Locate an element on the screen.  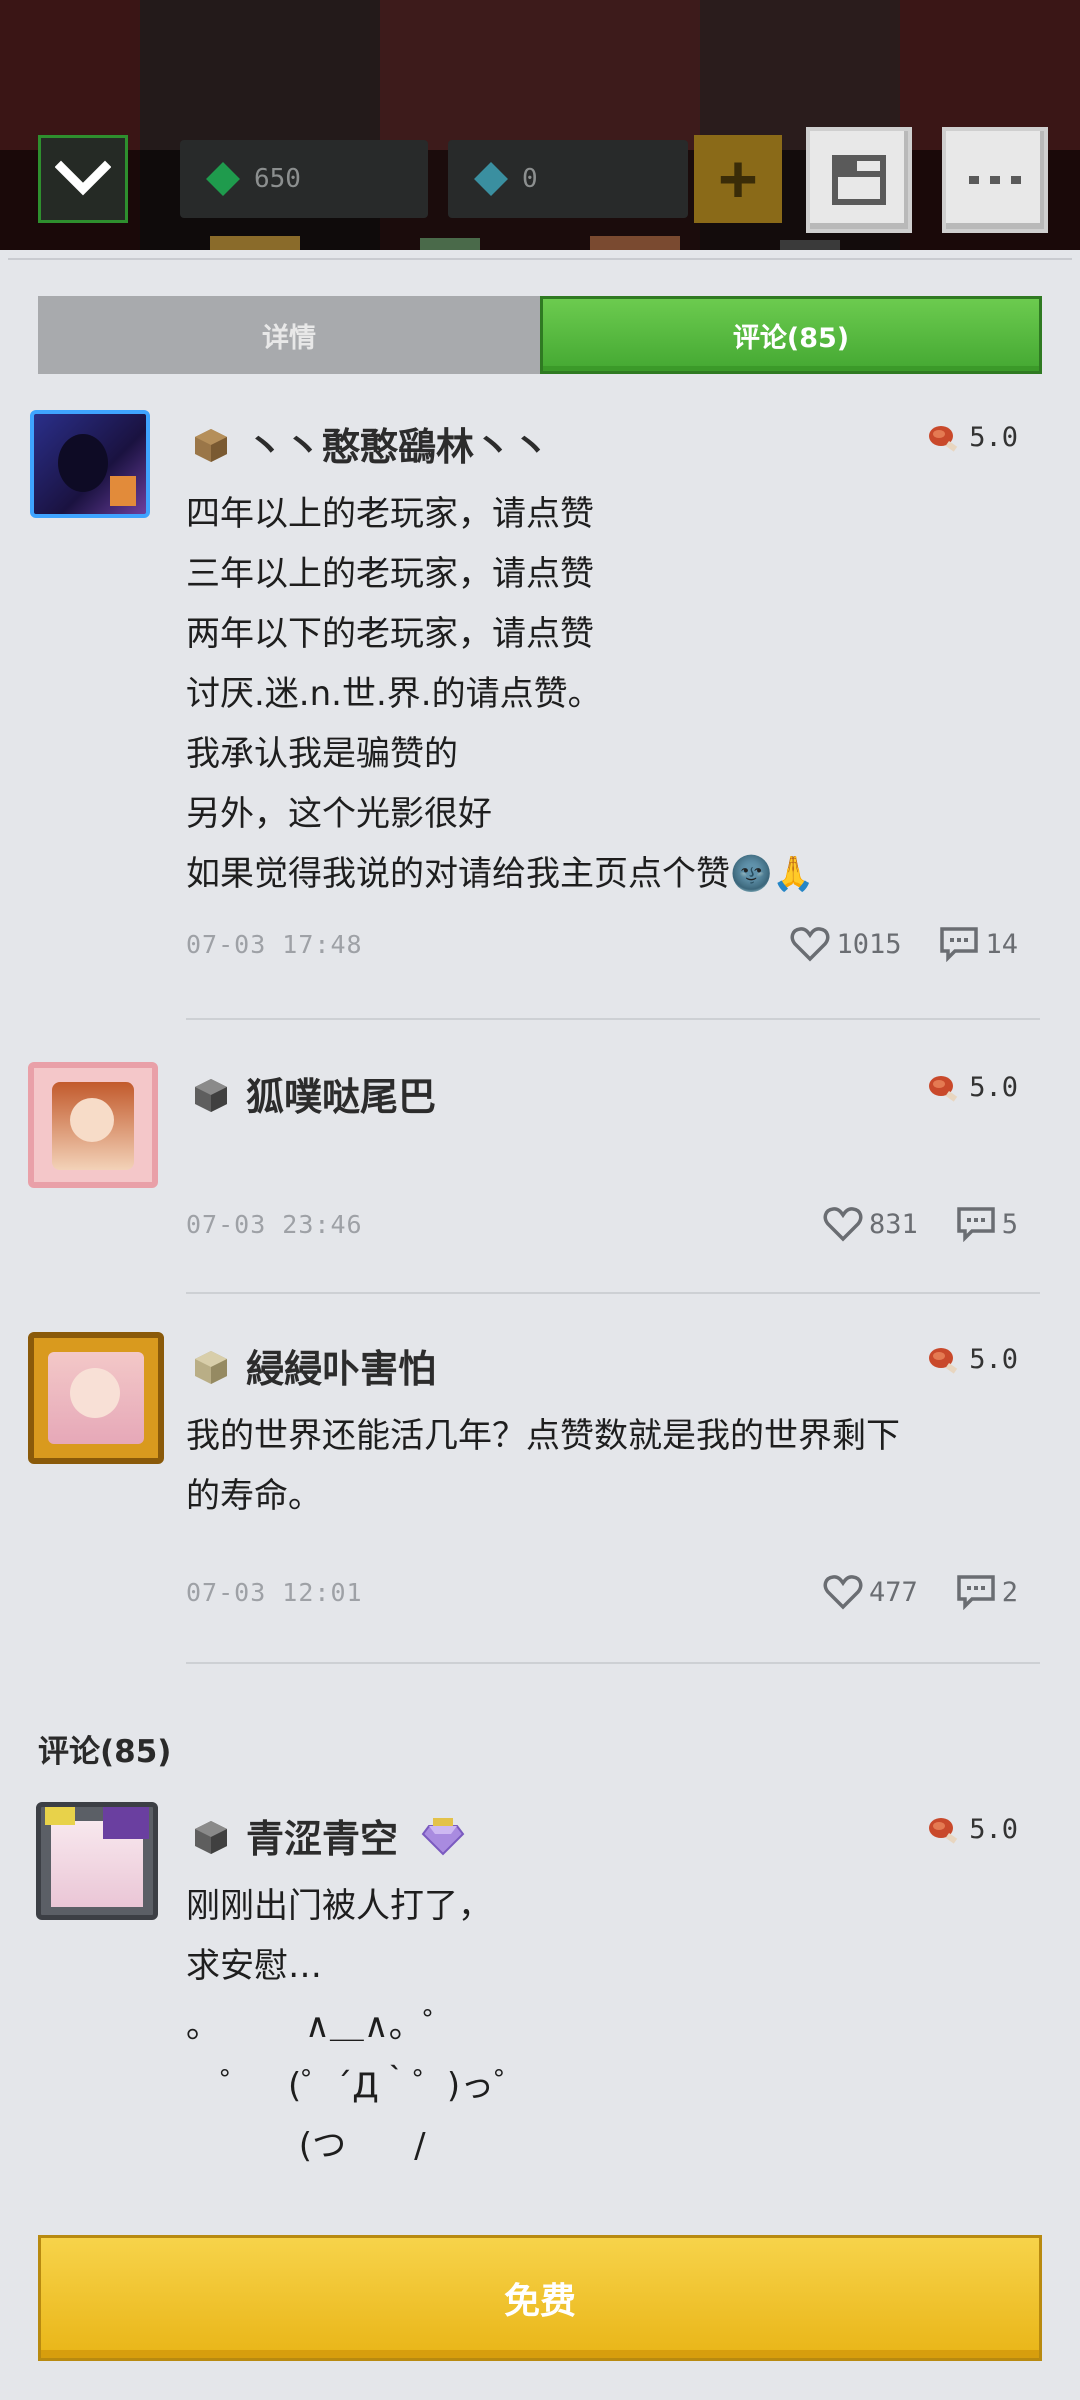
reply-count: 2 is located at coordinates (1009, 1592).